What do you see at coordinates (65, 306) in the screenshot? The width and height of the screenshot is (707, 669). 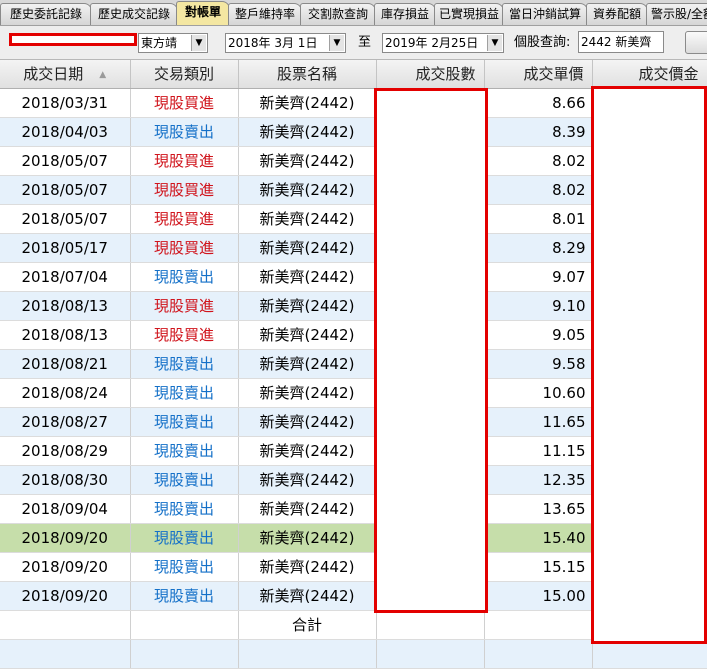 I see `cell-date: 2018/08/13` at bounding box center [65, 306].